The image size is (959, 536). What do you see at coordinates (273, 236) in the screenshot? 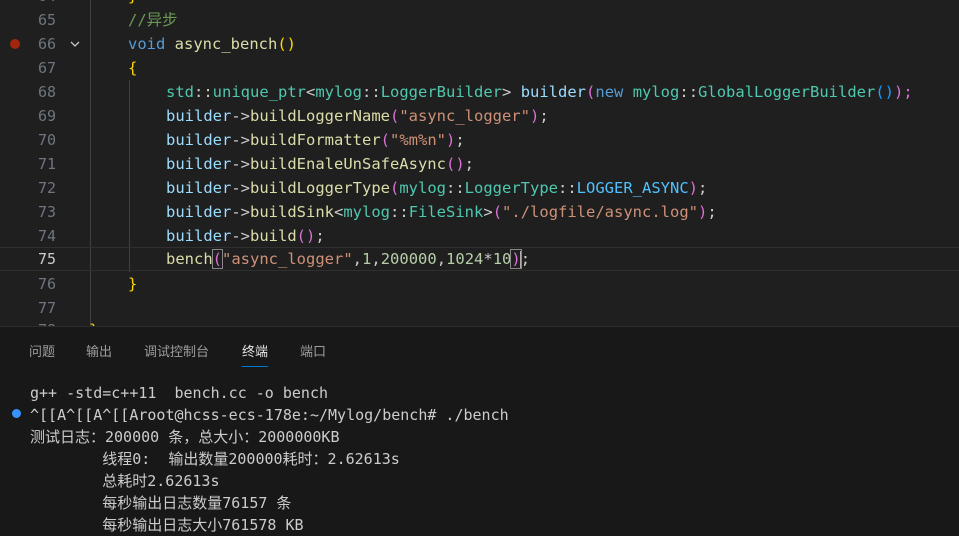
I see `function-name: build` at bounding box center [273, 236].